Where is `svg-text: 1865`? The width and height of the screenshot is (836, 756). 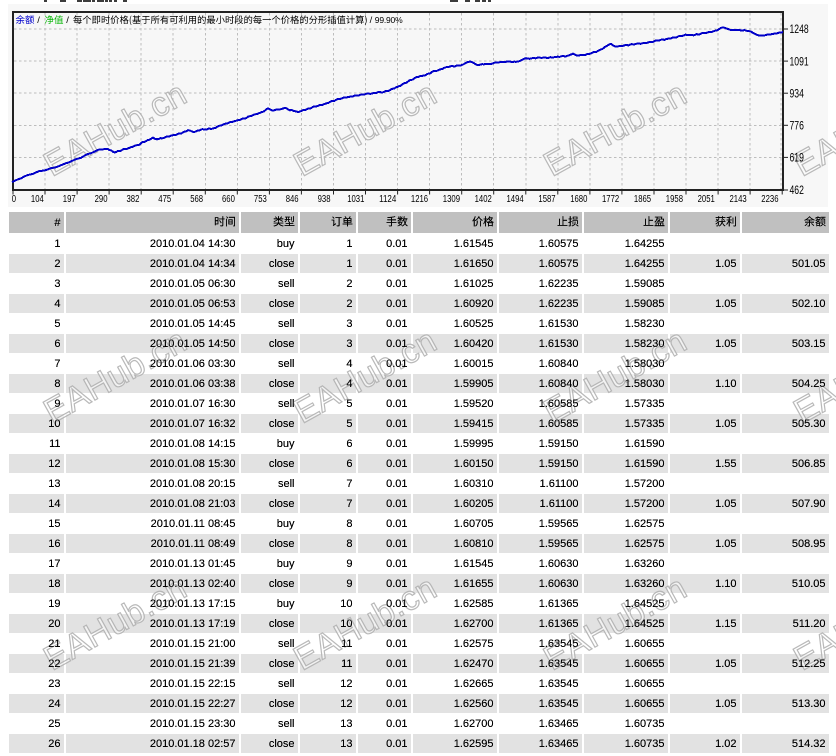
svg-text: 1865 is located at coordinates (643, 199).